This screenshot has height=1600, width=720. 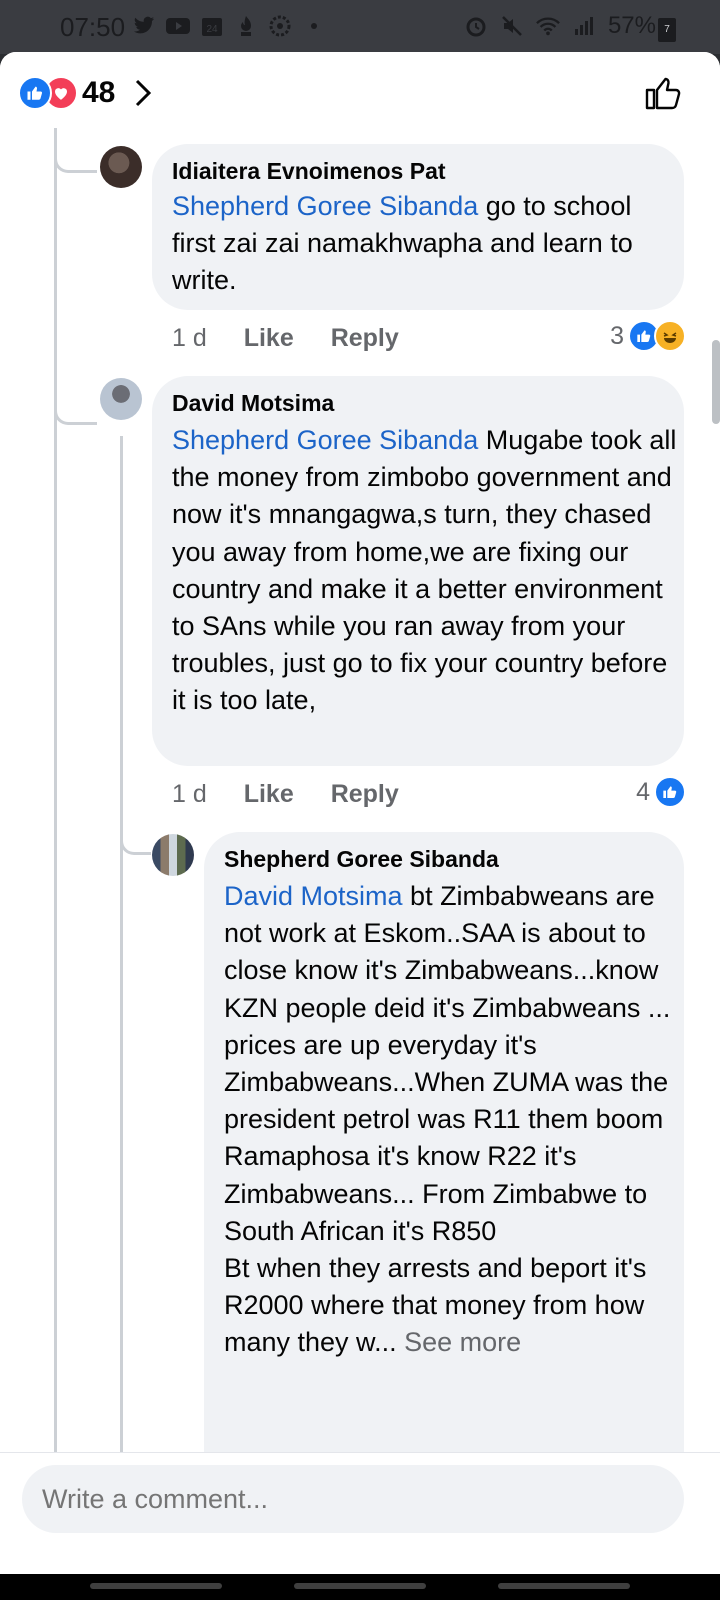 I want to click on status-right-icons: 57%, so click(x=560, y=26).